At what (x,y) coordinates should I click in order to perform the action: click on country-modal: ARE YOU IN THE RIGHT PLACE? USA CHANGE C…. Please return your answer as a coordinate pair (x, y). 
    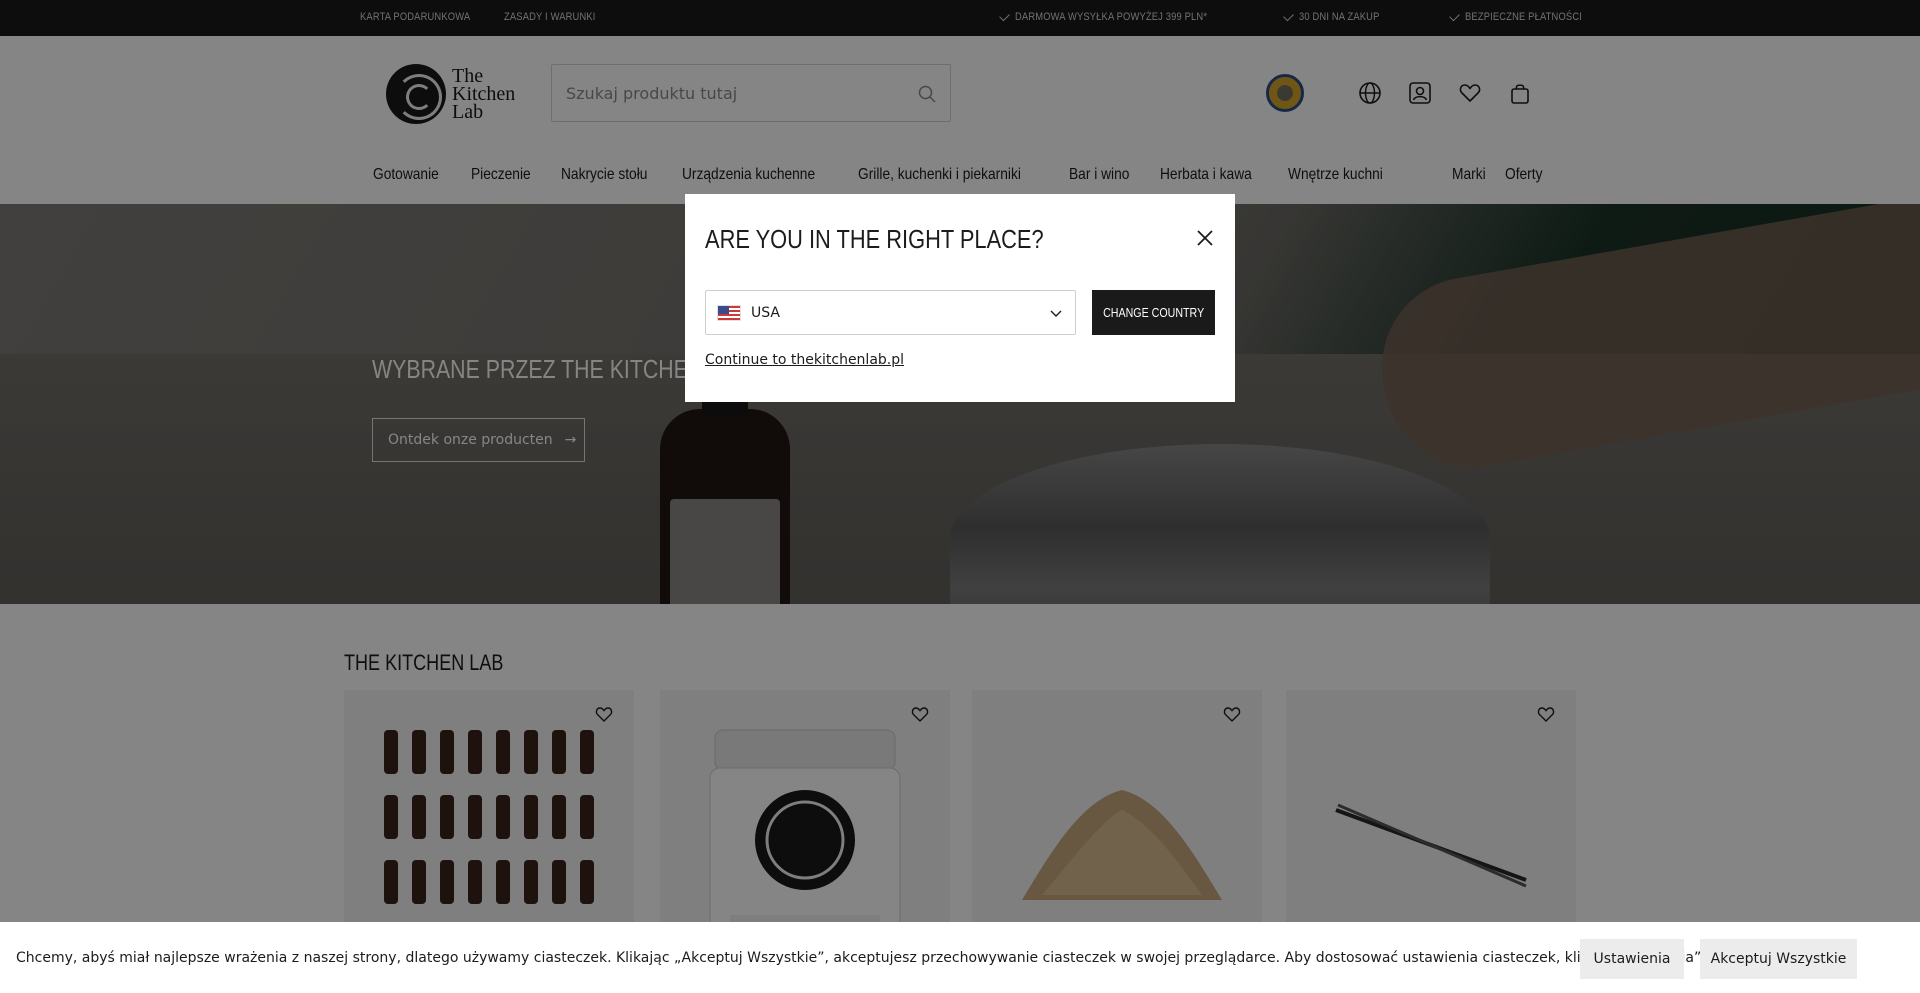
    Looking at the image, I should click on (960, 298).